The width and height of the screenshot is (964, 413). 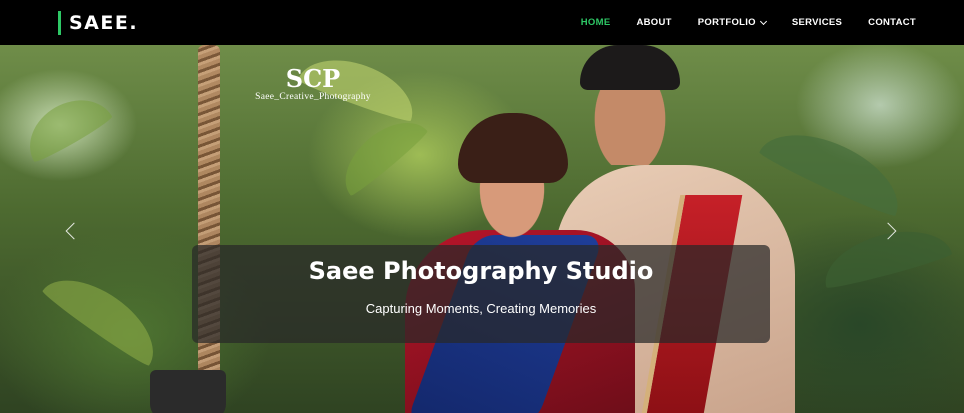 What do you see at coordinates (104, 22) in the screenshot?
I see `brand-name: SAEE.` at bounding box center [104, 22].